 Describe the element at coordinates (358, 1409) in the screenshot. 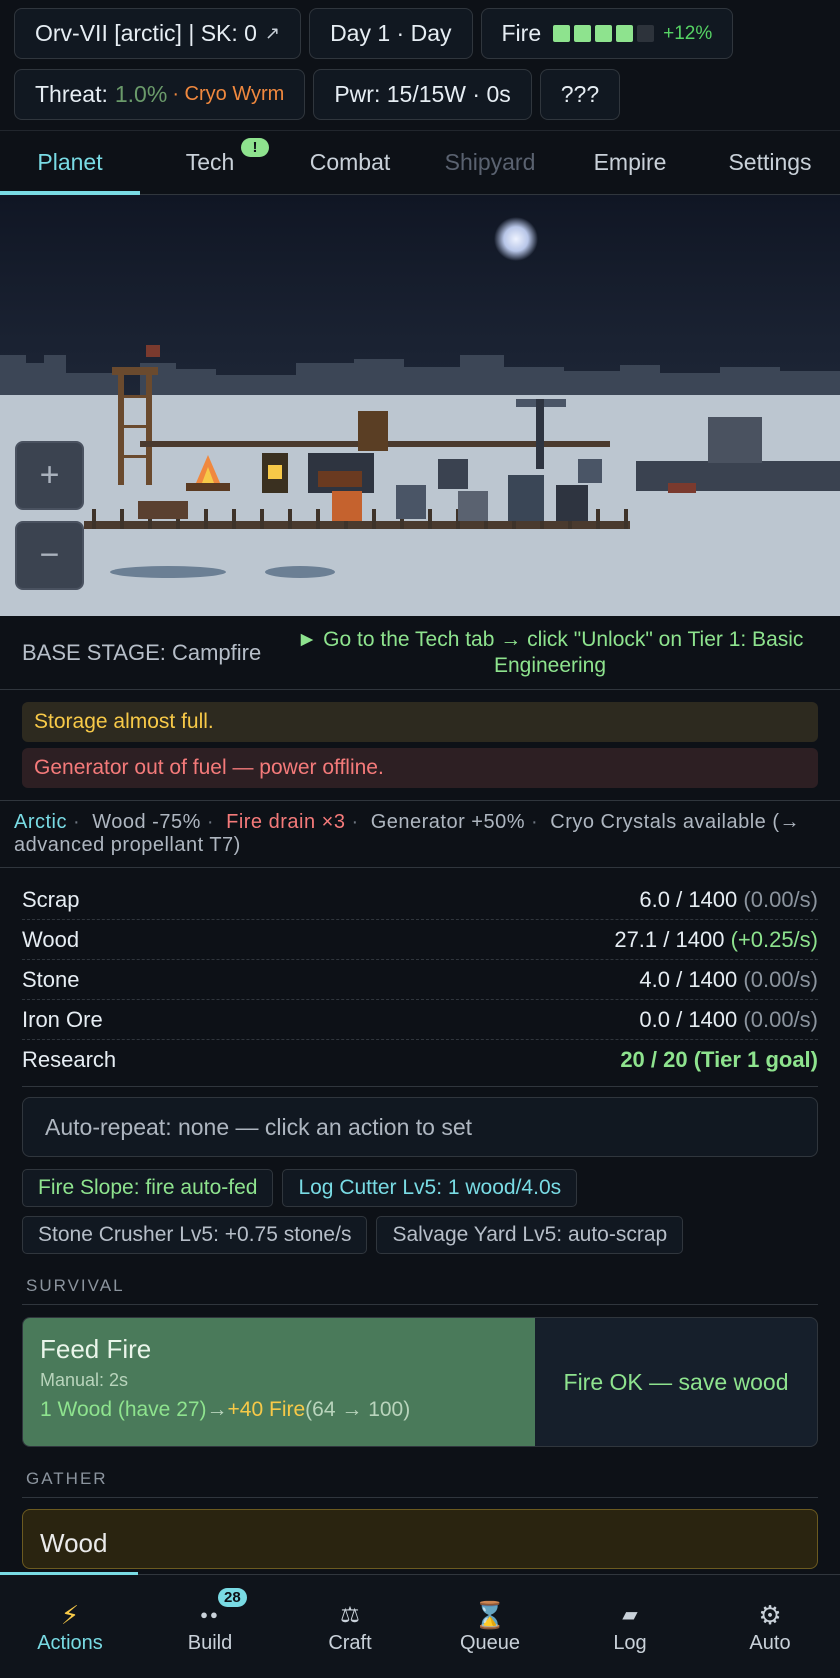

I see `range-text: (64 → 100)` at that location.